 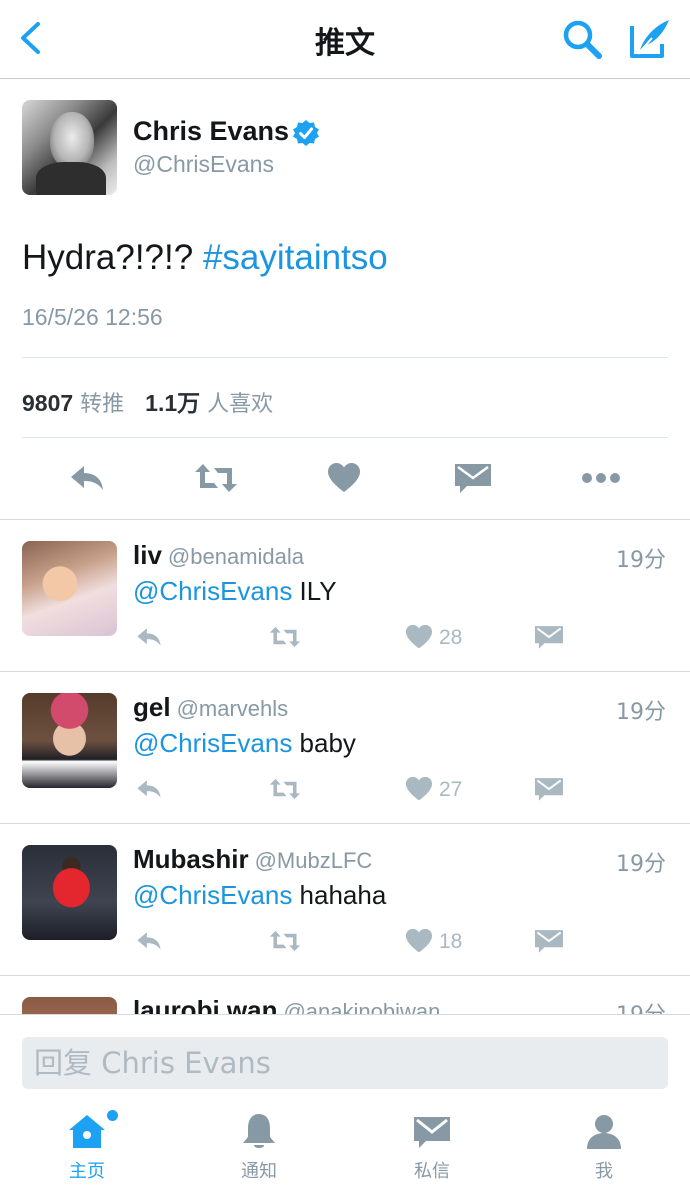 I want to click on top-nav-bar: 推文, so click(x=345, y=39).